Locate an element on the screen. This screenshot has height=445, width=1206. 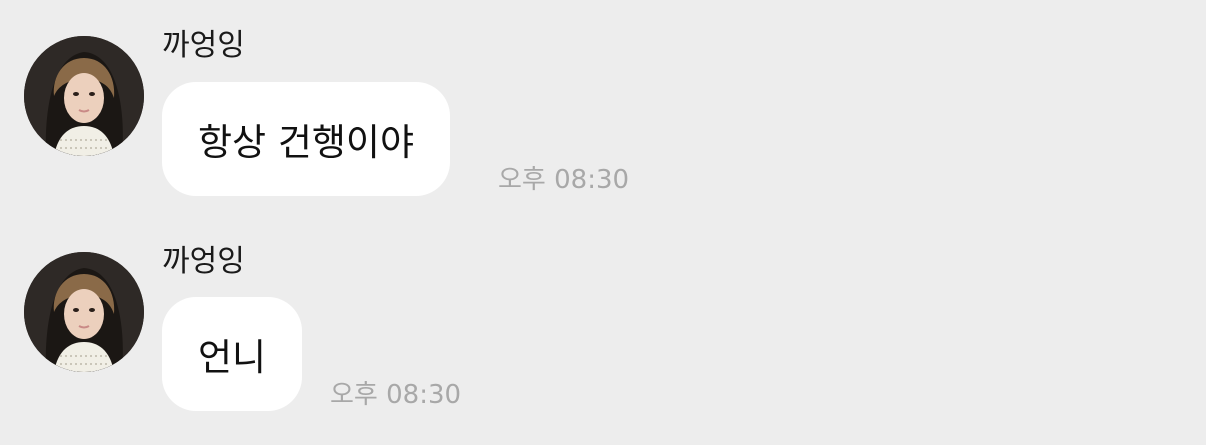
message-bubble: 언니 is located at coordinates (232, 354).